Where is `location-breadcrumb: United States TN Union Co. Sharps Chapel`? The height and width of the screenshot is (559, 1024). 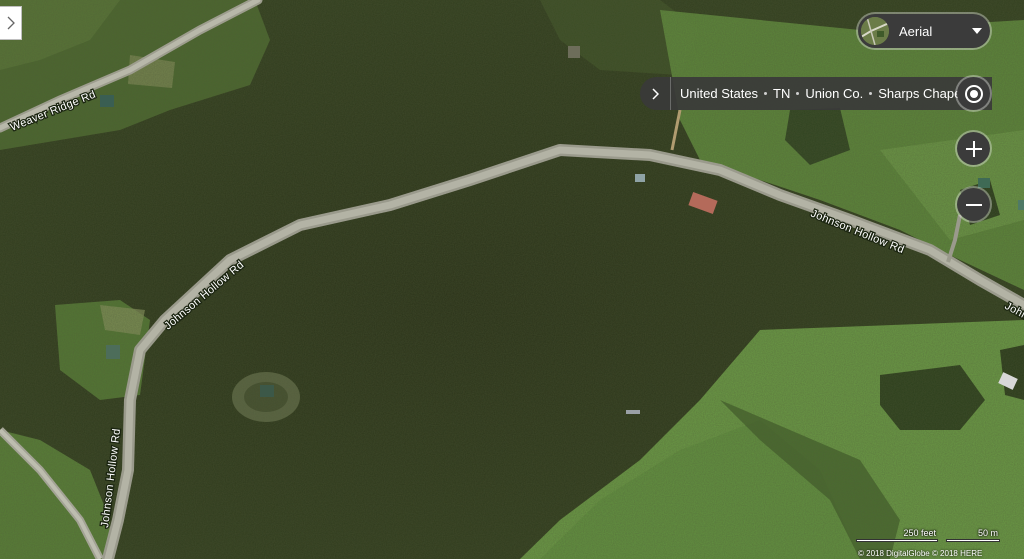 location-breadcrumb: United States TN Union Co. Sharps Chapel is located at coordinates (816, 93).